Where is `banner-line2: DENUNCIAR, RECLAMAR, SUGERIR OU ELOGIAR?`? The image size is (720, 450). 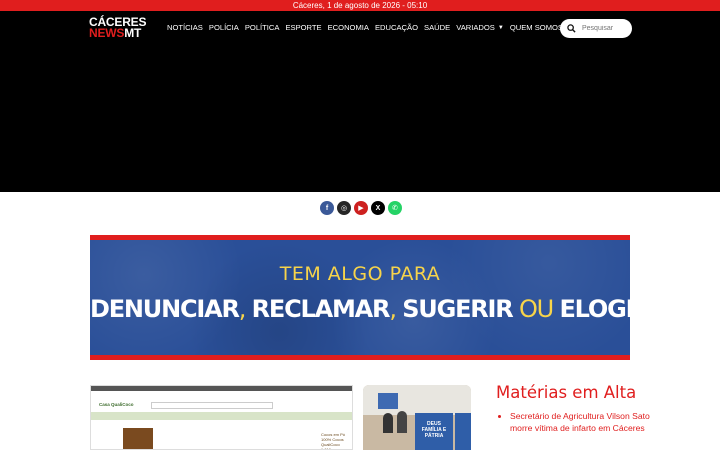
banner-line2: DENUNCIAR, RECLAMAR, SUGERIR OU ELOGIAR? is located at coordinates (360, 309).